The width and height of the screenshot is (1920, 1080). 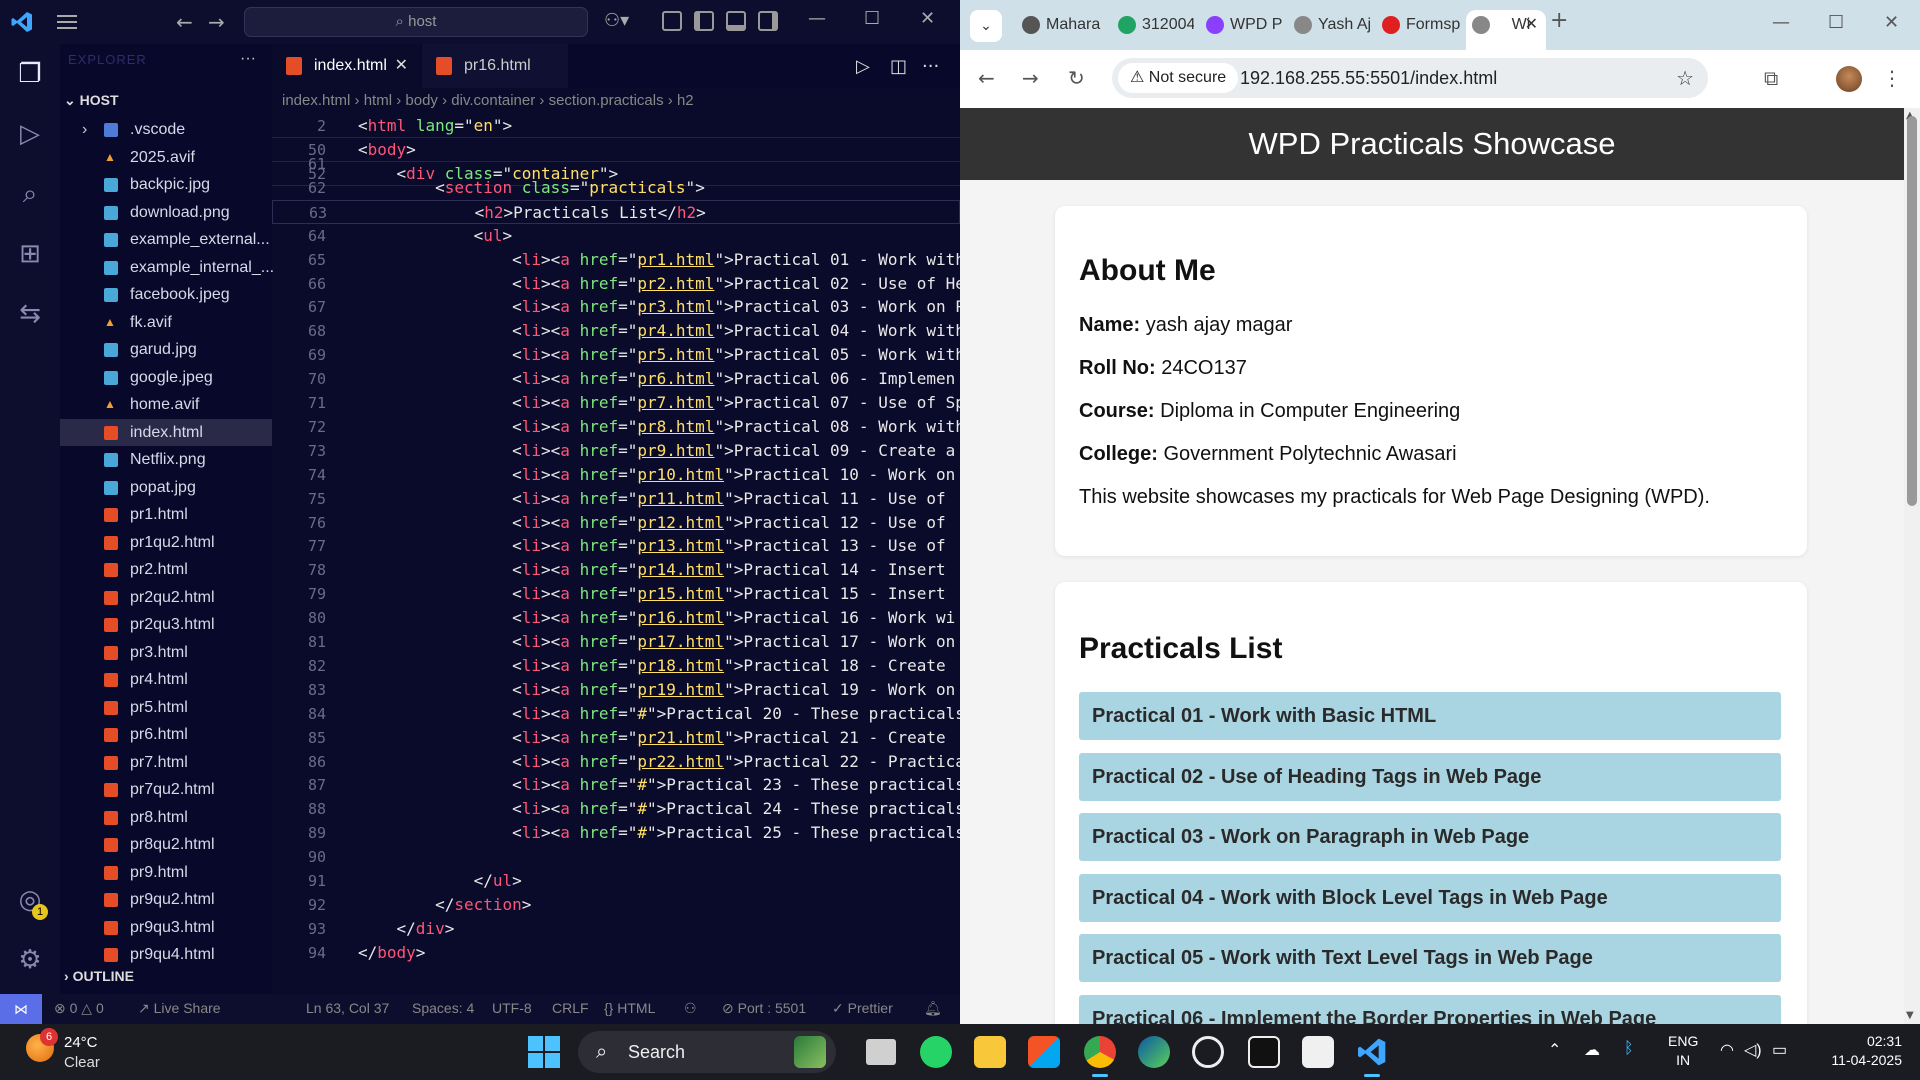 What do you see at coordinates (166, 543) in the screenshot?
I see `file-item: pr1qu2.html` at bounding box center [166, 543].